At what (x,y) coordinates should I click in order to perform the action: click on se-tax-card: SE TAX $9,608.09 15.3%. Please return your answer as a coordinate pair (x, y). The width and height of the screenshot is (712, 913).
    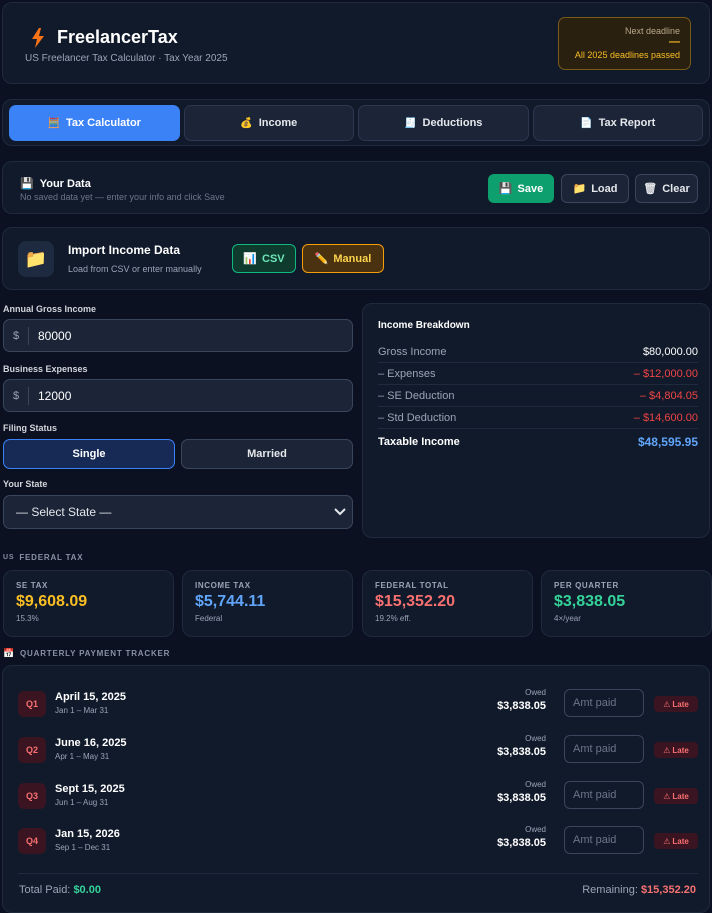
    Looking at the image, I should click on (88, 603).